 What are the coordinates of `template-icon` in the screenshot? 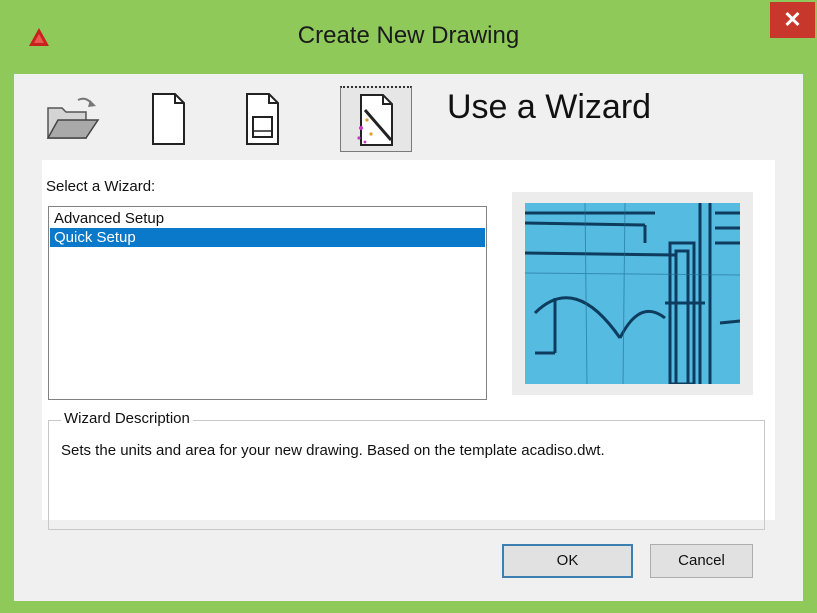 It's located at (262, 119).